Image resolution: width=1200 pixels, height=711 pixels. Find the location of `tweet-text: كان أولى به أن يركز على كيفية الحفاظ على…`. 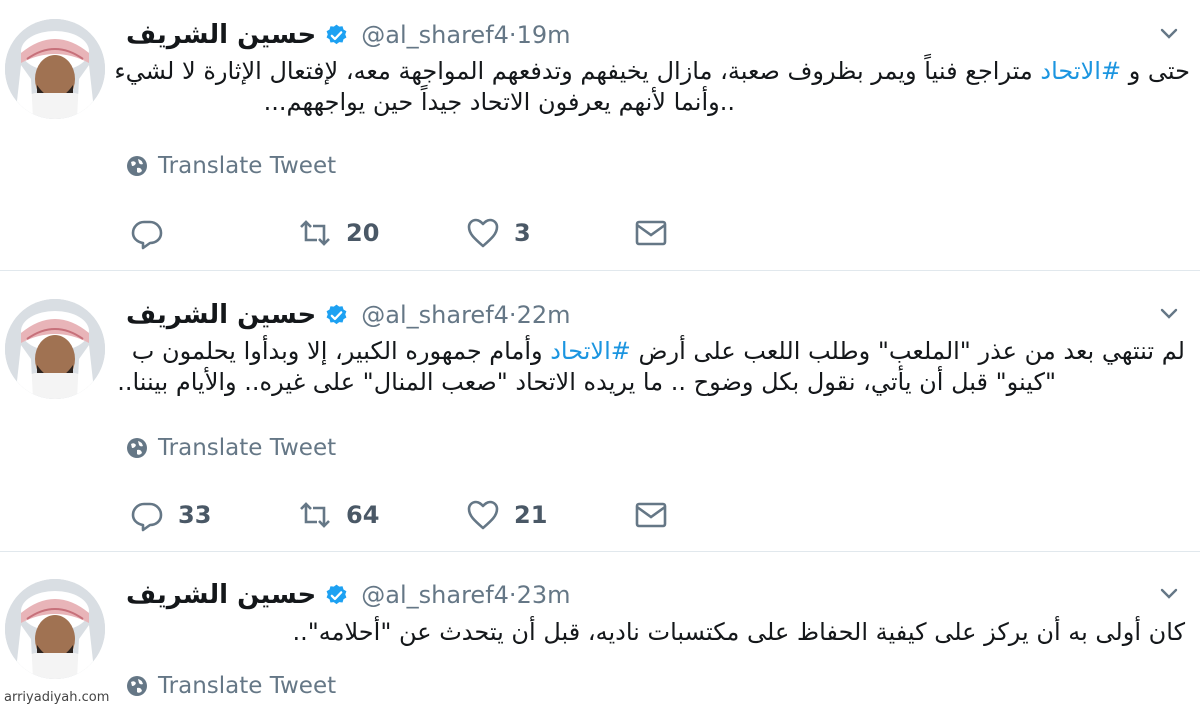

tweet-text: كان أولى به أن يركز على كيفية الحفاظ على… is located at coordinates (658, 632).